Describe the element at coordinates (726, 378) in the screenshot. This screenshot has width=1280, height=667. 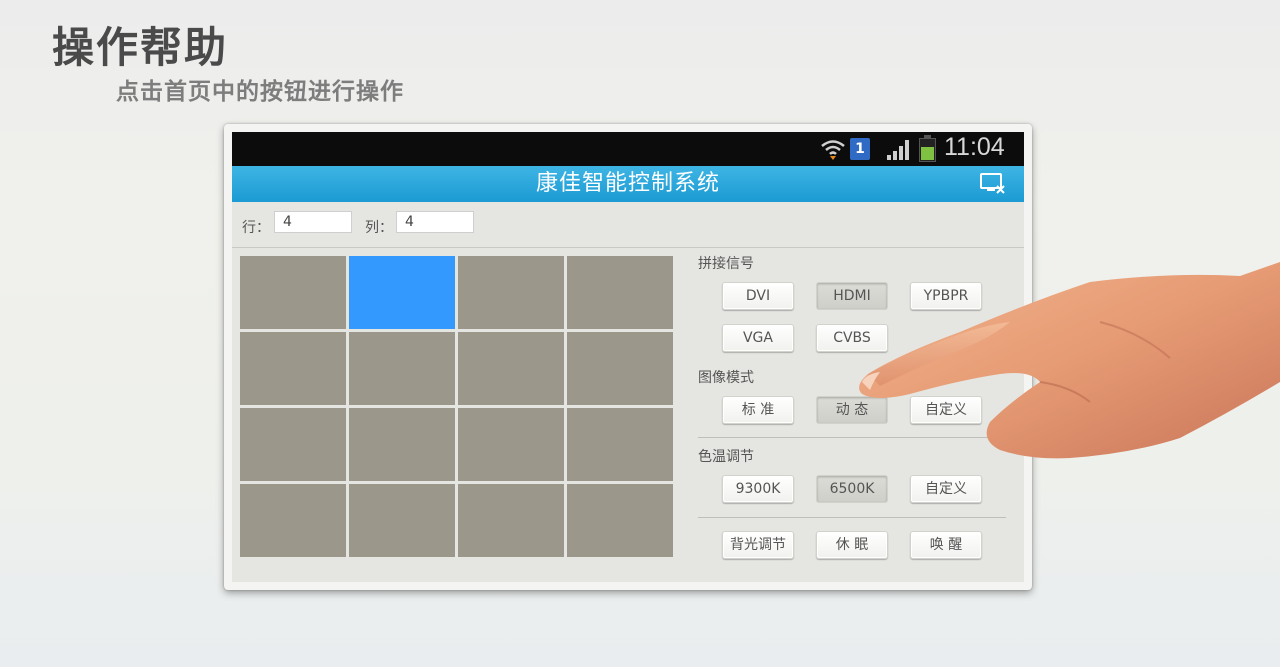
I see `image-mode-section-label: 图像模式` at that location.